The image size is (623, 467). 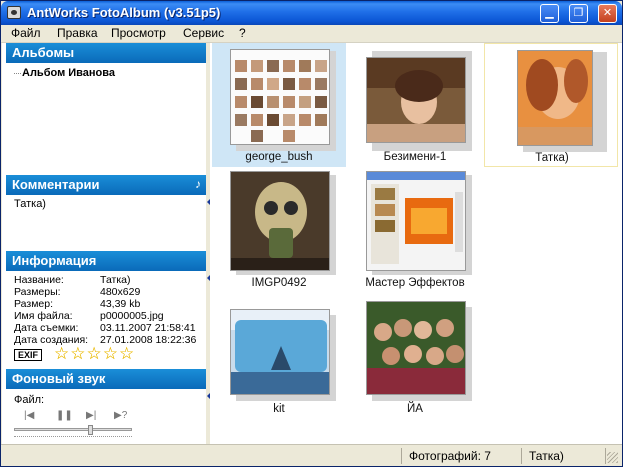 I want to click on menu-help: ?, so click(x=242, y=33).